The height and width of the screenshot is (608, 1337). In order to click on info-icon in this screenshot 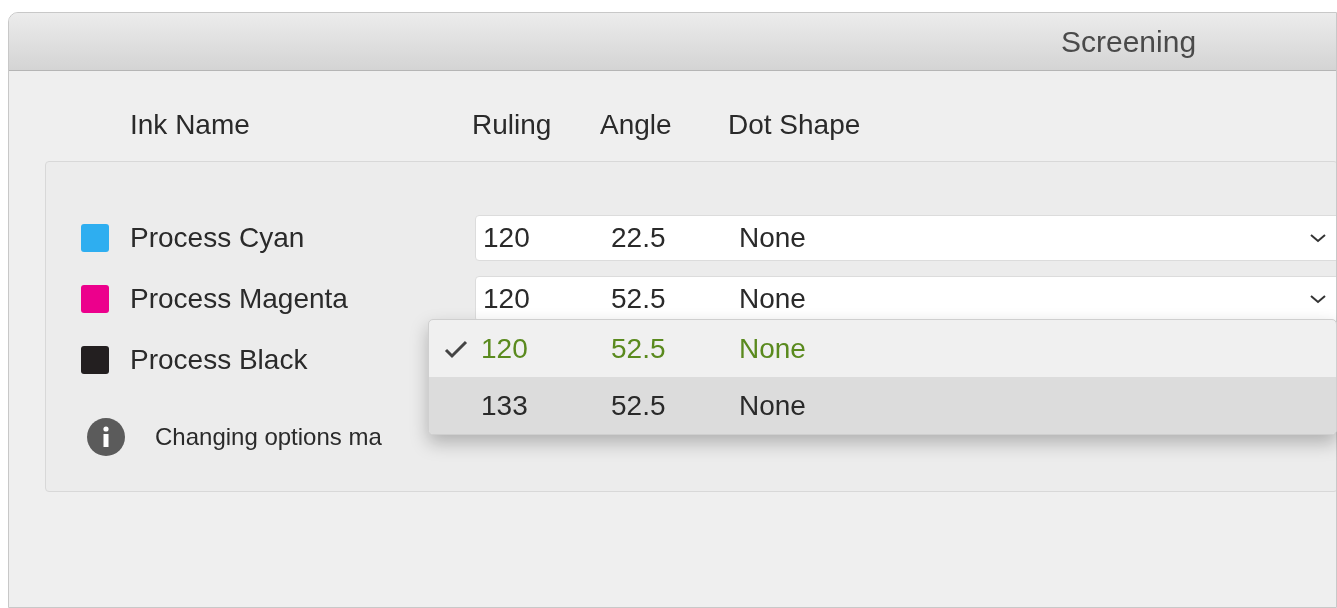, I will do `click(106, 437)`.